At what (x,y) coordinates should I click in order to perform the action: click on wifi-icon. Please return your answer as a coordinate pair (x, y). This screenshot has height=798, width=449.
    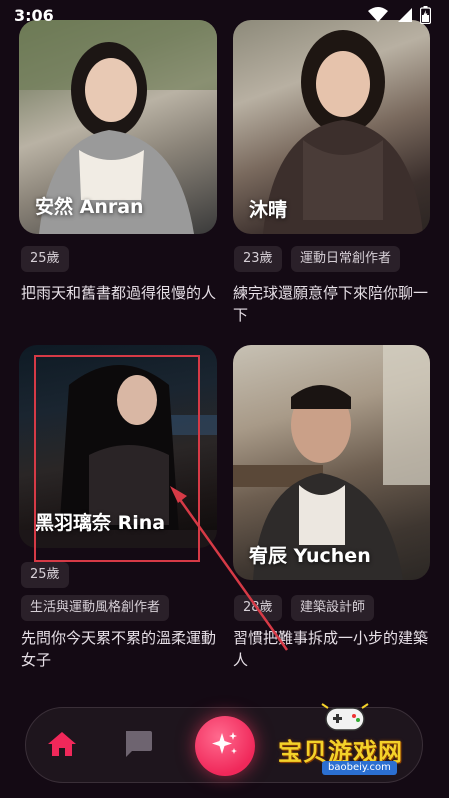
    Looking at the image, I should click on (378, 15).